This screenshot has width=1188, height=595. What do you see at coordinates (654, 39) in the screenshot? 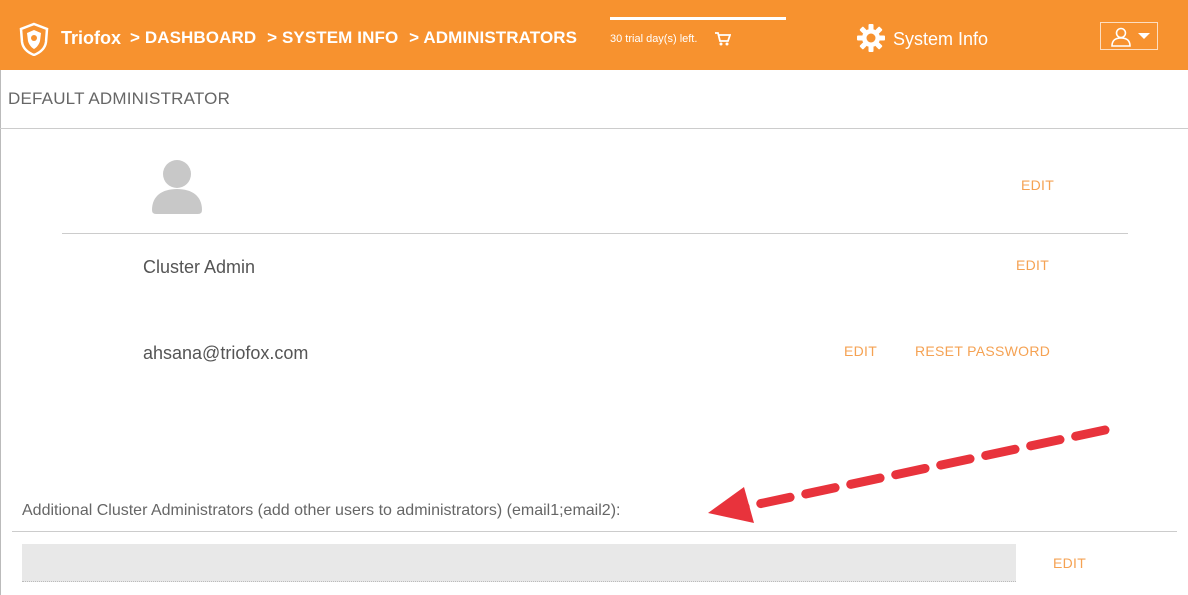
I see `trial-status-text: 30 trial day(s) left.` at bounding box center [654, 39].